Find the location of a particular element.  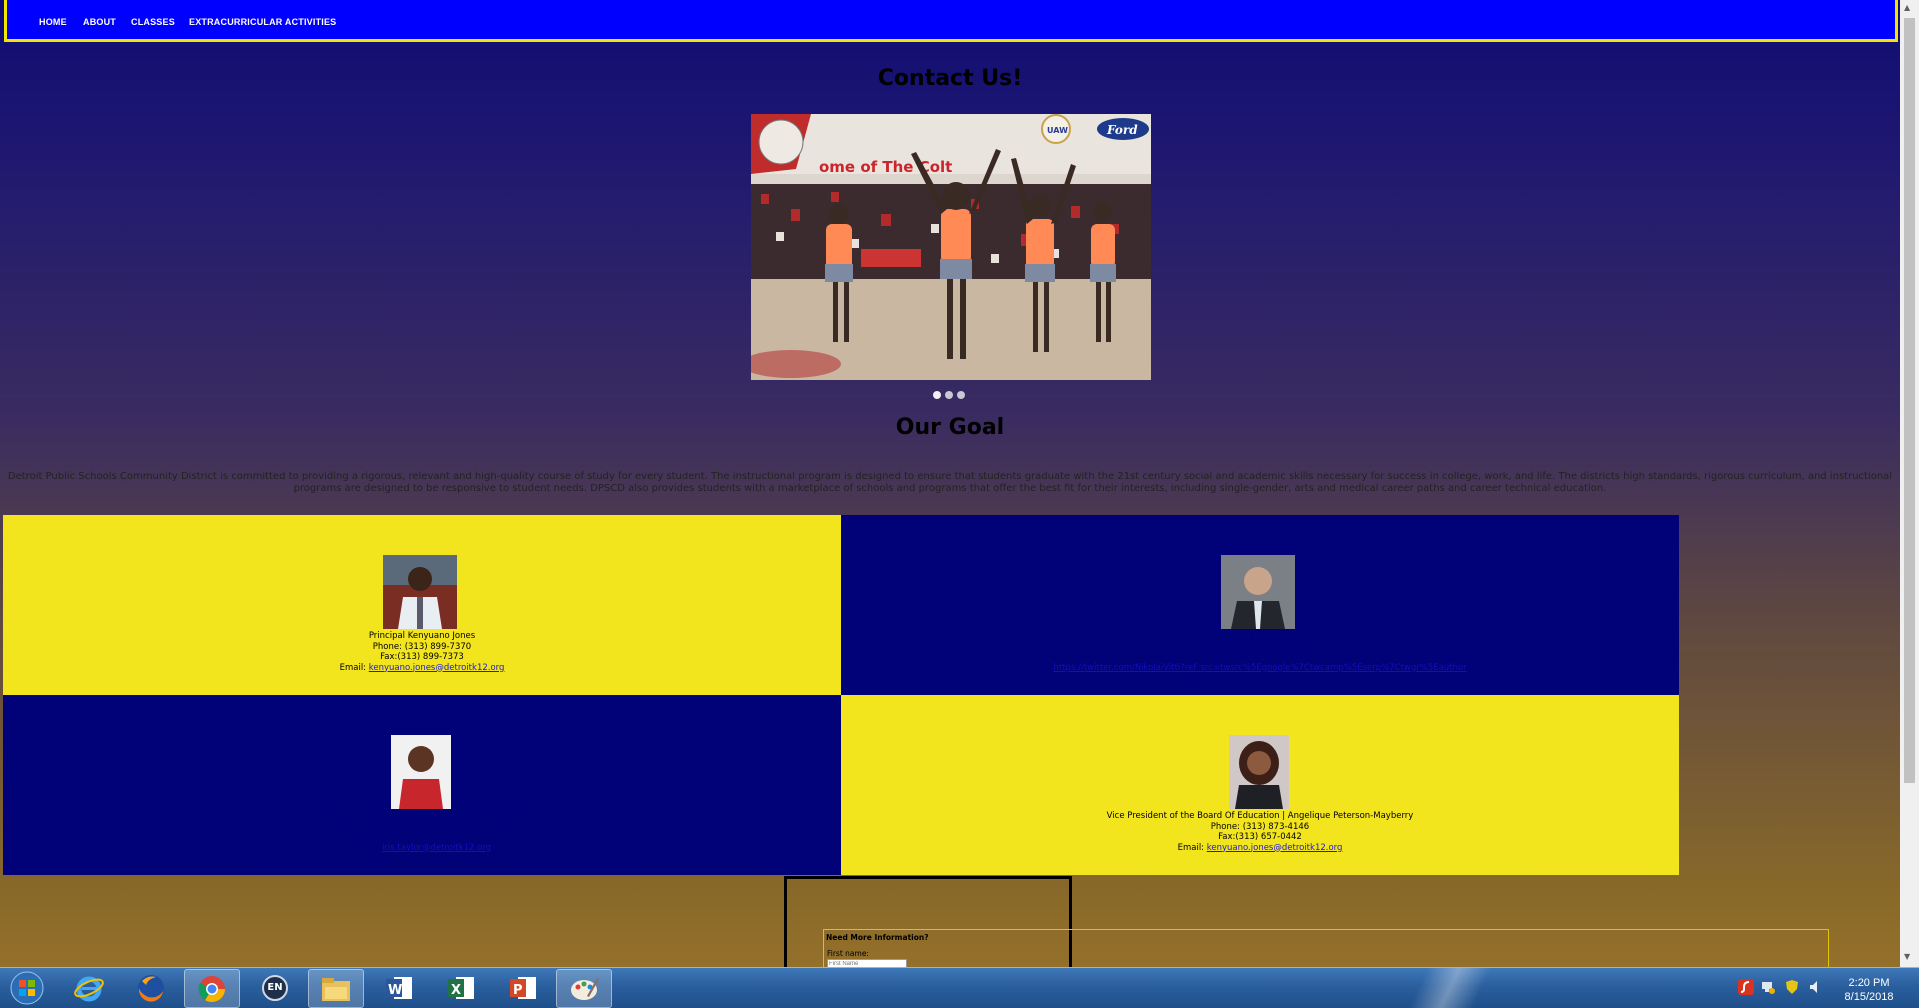

goal-heading: Our Goal is located at coordinates (950, 427).